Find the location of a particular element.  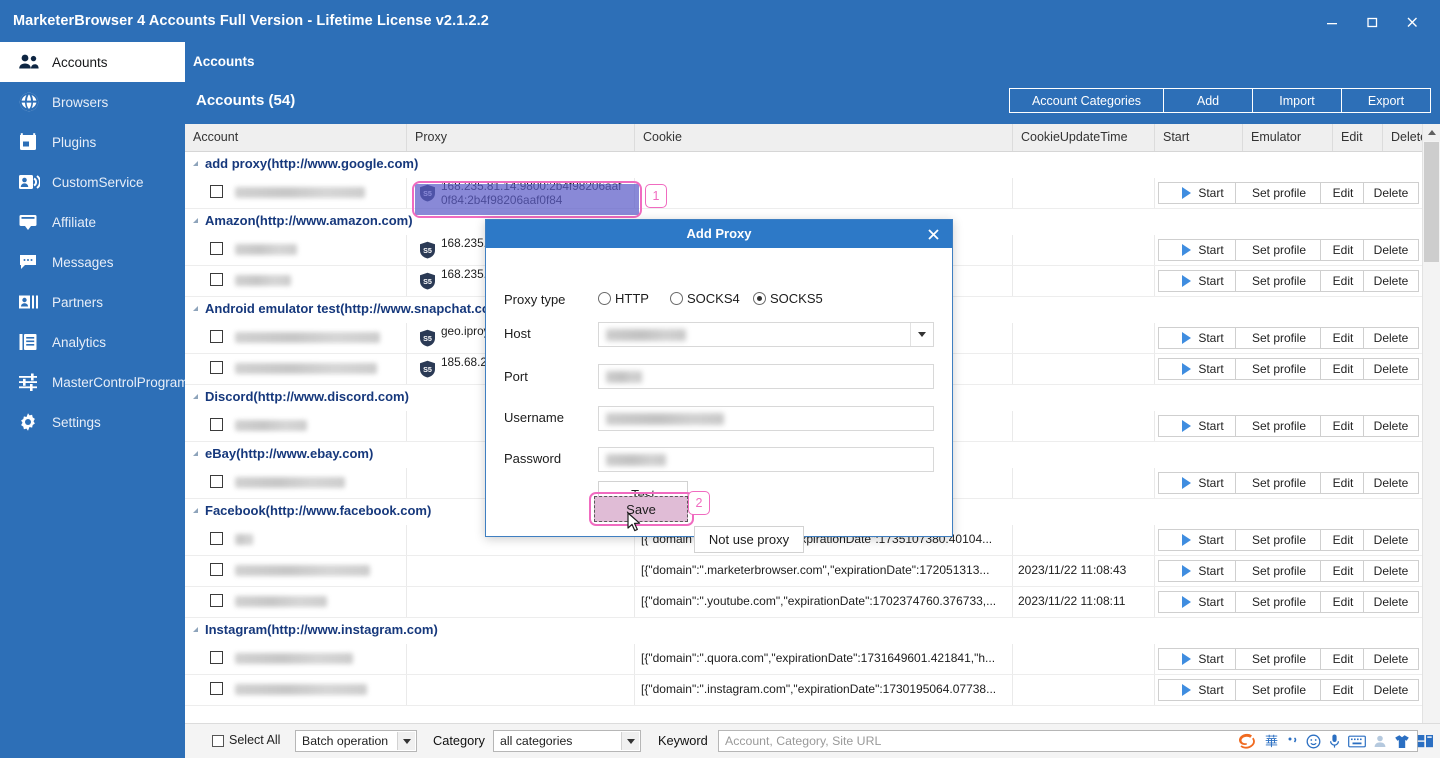

column-header-proxy: Proxy is located at coordinates (521, 137).